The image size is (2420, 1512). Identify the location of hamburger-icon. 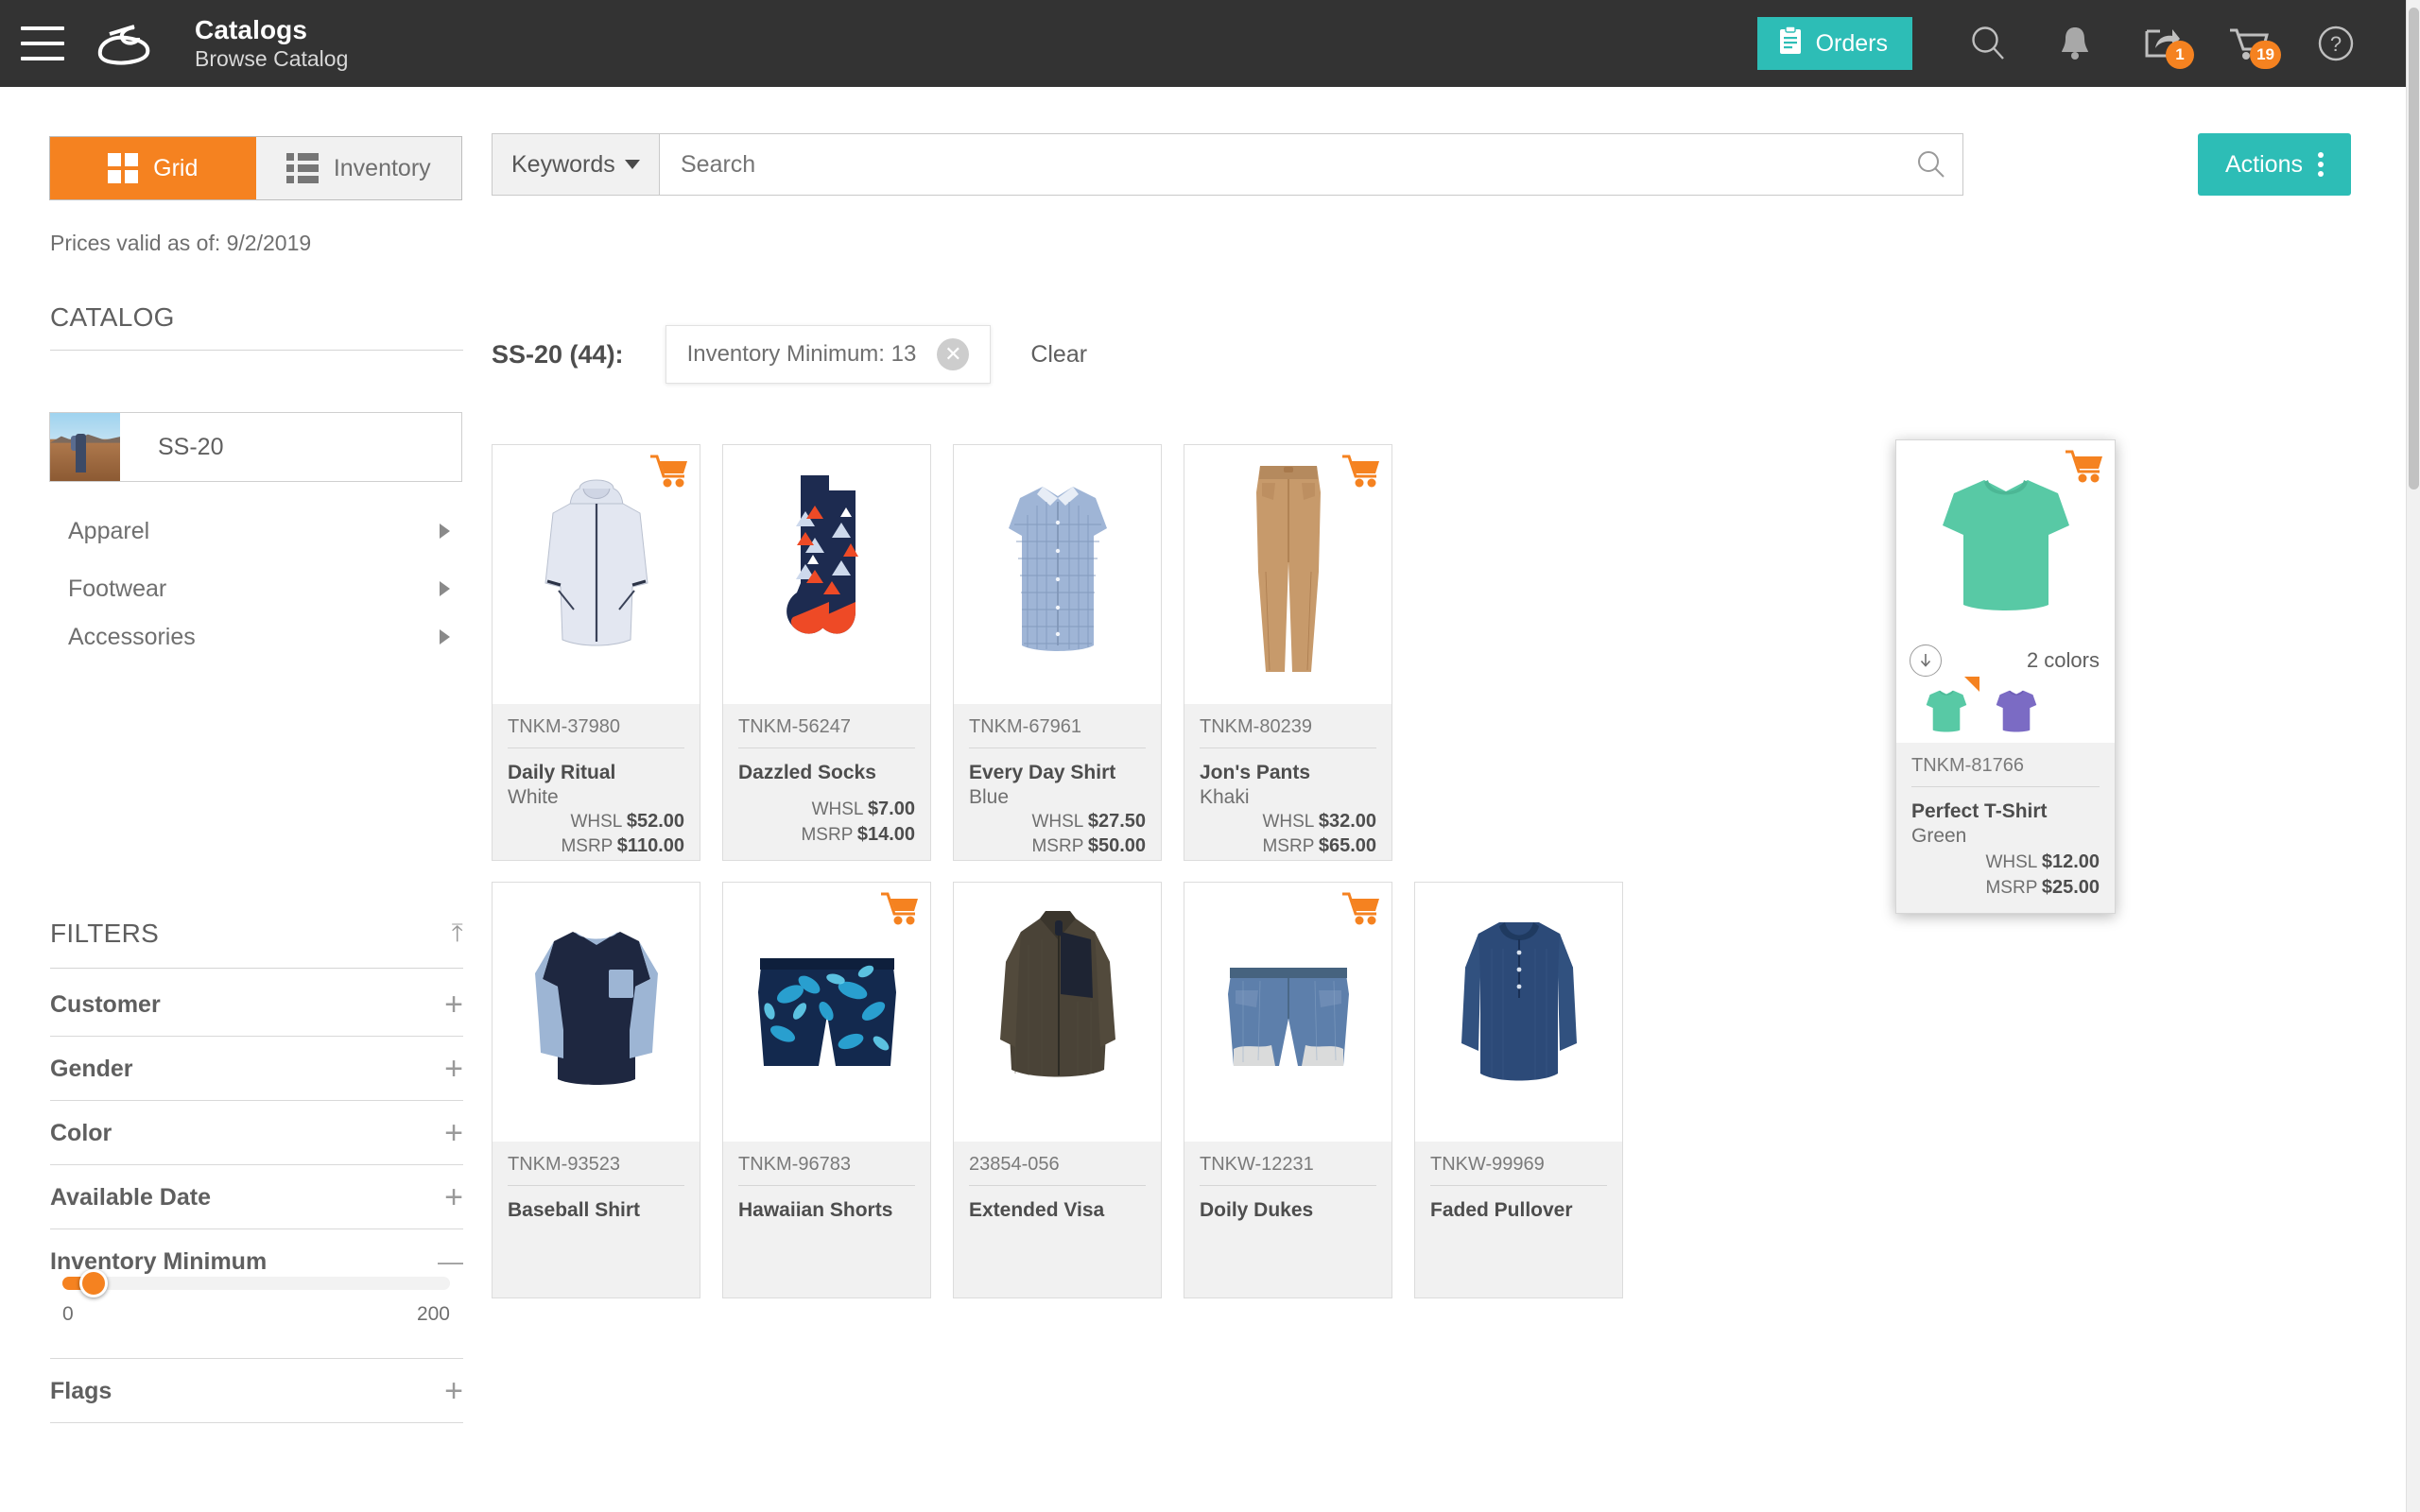
(42, 43).